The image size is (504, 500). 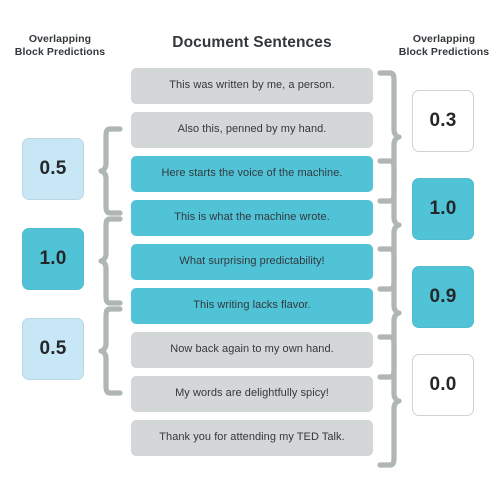 What do you see at coordinates (252, 42) in the screenshot?
I see `center-column-header: Document Sentences` at bounding box center [252, 42].